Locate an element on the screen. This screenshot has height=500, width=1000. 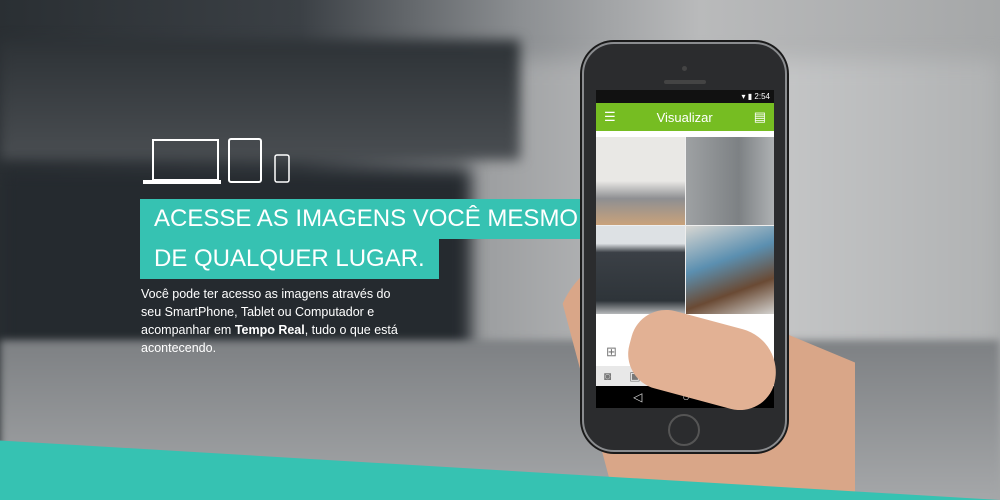
back-icon: ◁ is located at coordinates (637, 397).